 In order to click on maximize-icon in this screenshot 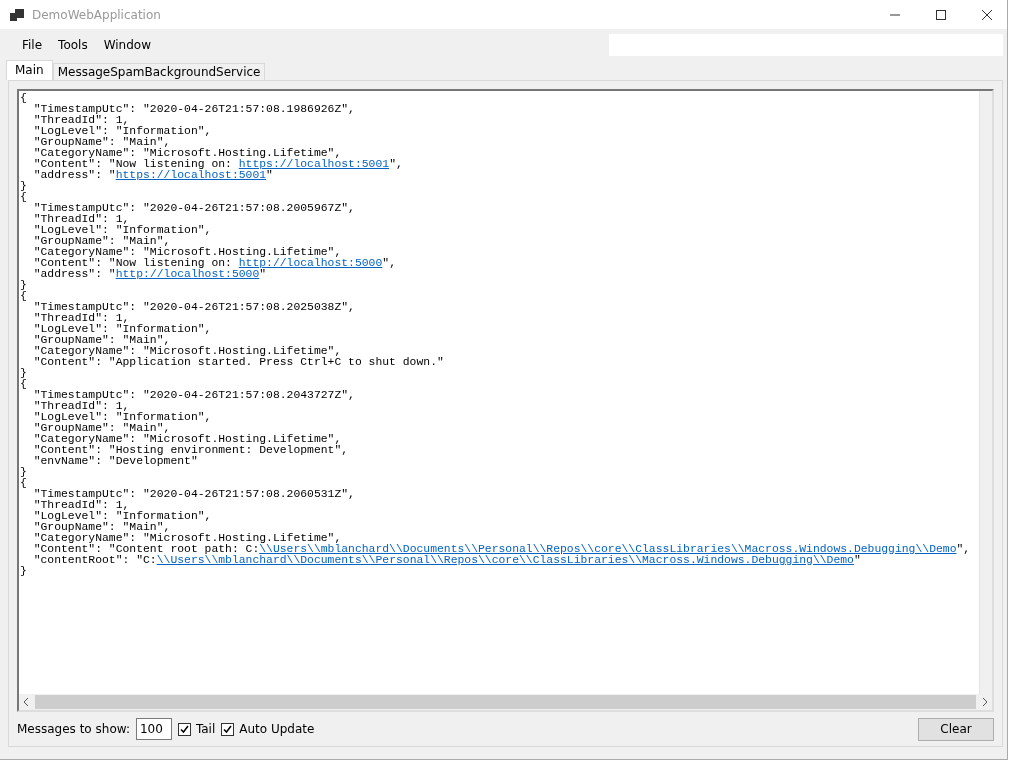, I will do `click(941, 14)`.